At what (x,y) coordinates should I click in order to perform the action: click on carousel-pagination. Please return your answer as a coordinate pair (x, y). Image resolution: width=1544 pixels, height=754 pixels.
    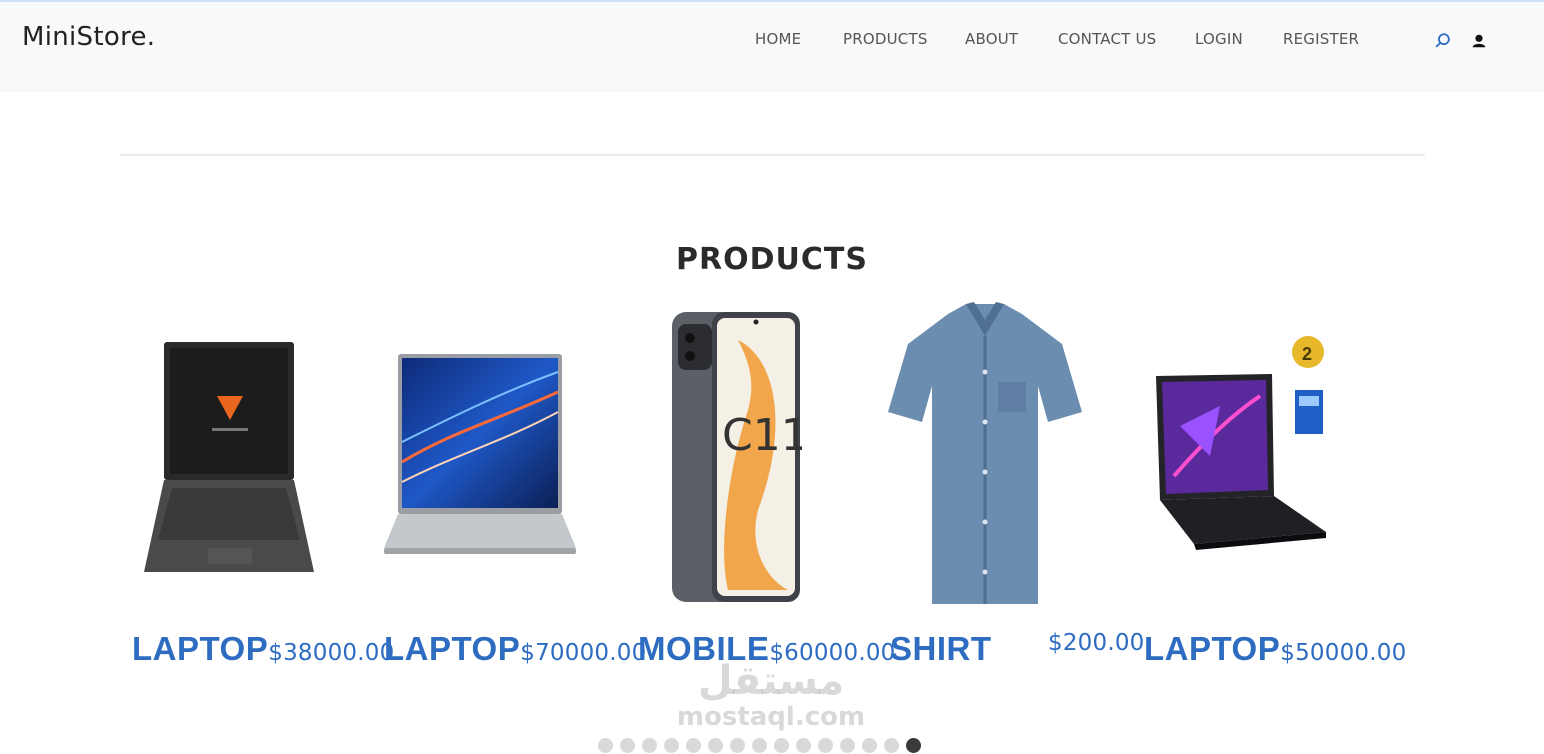
    Looking at the image, I should click on (759, 746).